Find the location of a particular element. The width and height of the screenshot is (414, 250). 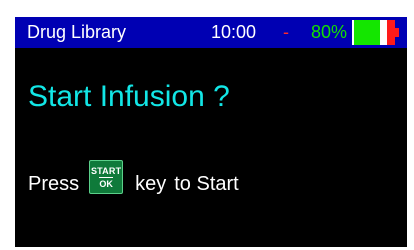

battery-level-fill is located at coordinates (367, 32).